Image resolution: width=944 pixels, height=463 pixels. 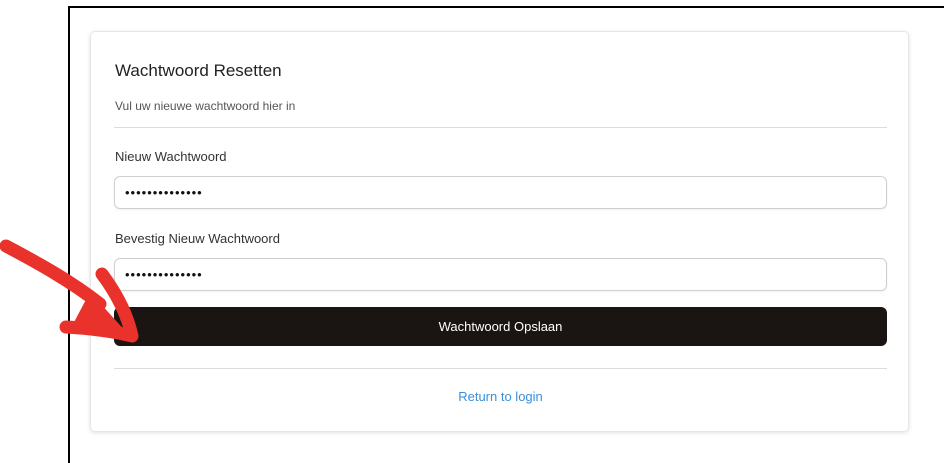 What do you see at coordinates (171, 156) in the screenshot?
I see `new-password-label: Nieuw Wachtwoord` at bounding box center [171, 156].